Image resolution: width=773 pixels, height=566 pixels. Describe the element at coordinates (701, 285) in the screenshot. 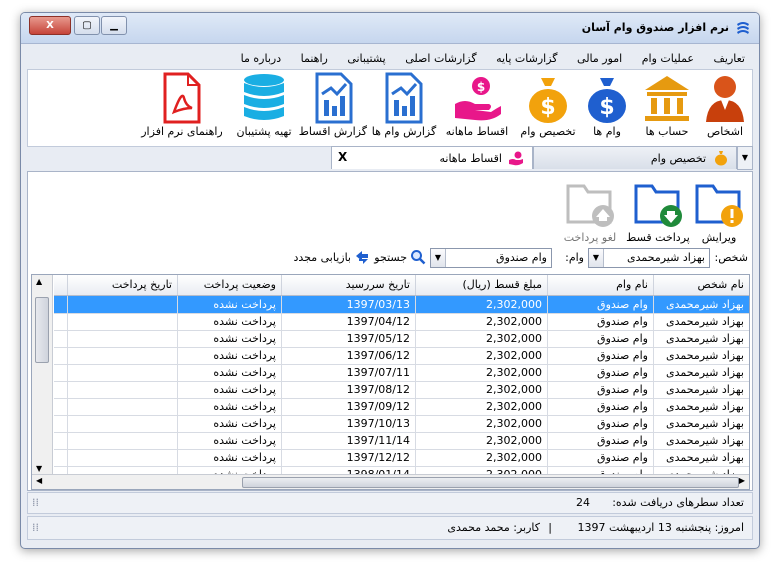

I see `column-header-person: نام شخص` at that location.